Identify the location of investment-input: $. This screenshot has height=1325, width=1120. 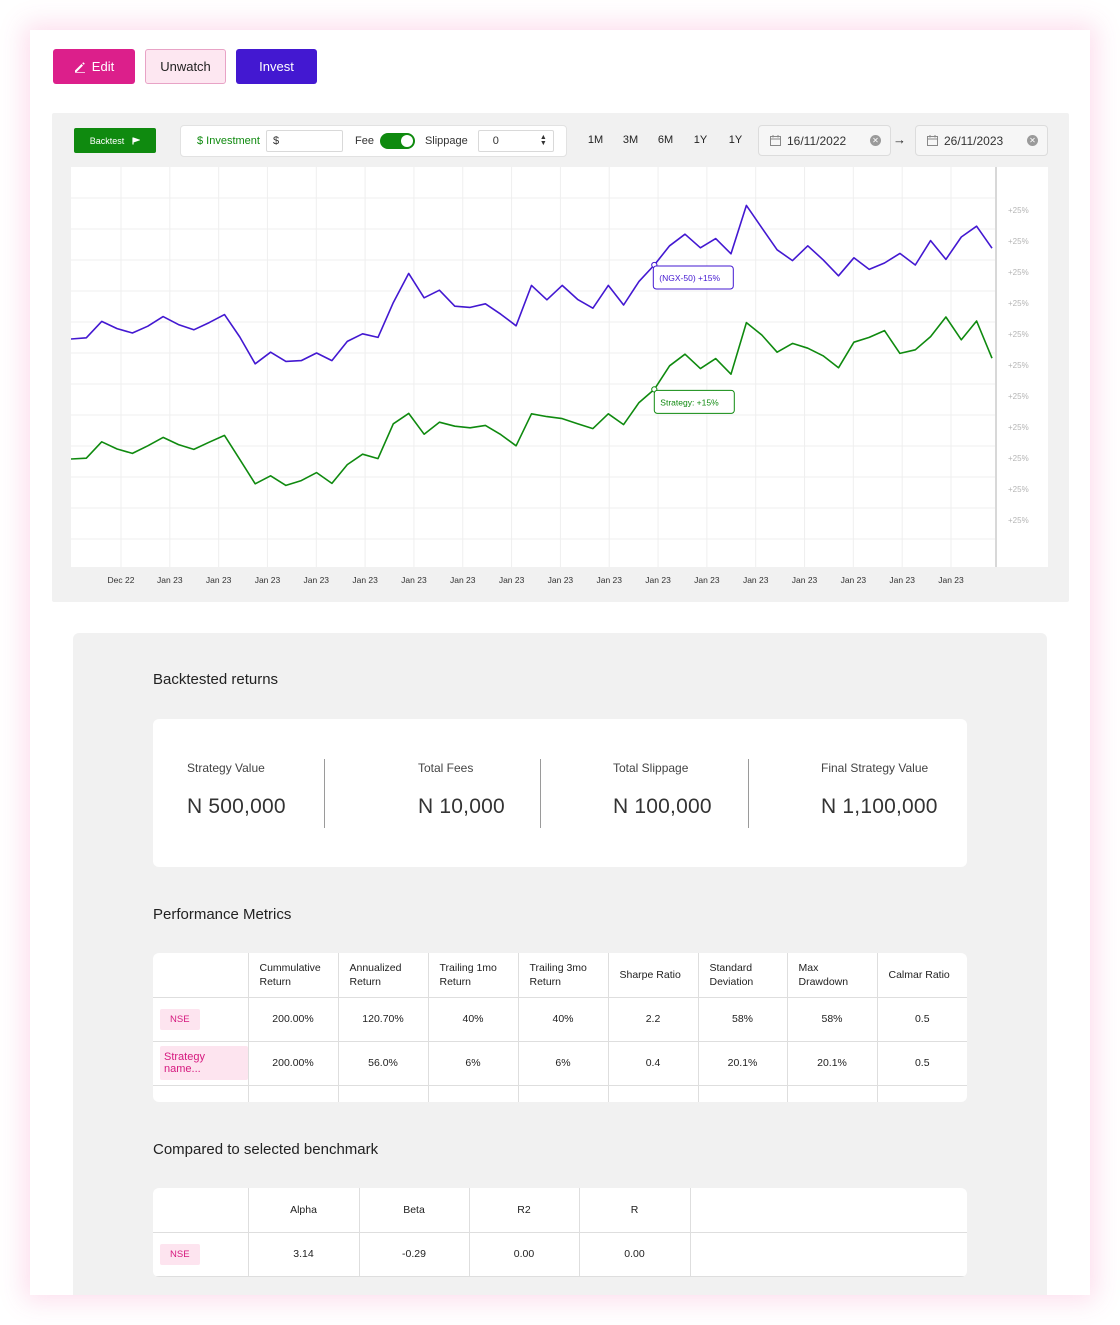
(304, 141).